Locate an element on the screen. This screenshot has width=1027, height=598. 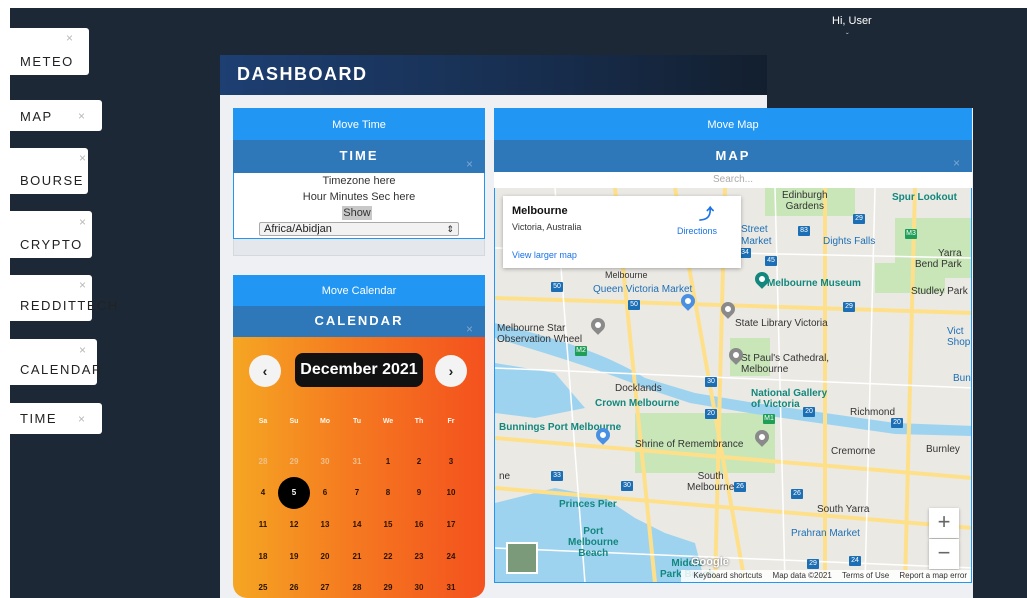
calendar-day: 14 is located at coordinates (357, 525).